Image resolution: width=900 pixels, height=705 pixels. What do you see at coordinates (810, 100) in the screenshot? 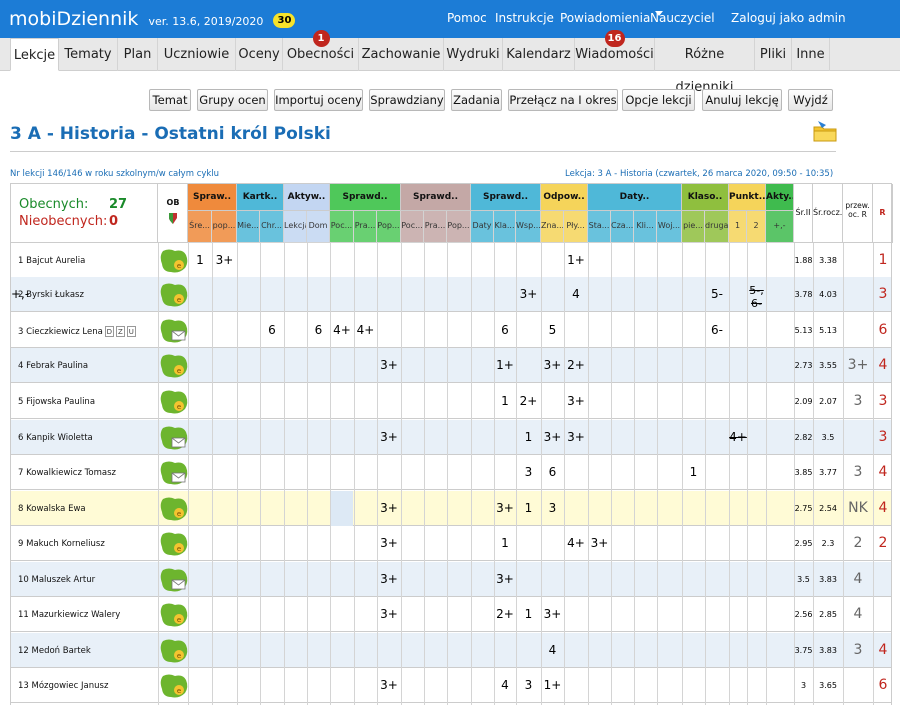
I see `action-button-8: Wyjdź` at bounding box center [810, 100].